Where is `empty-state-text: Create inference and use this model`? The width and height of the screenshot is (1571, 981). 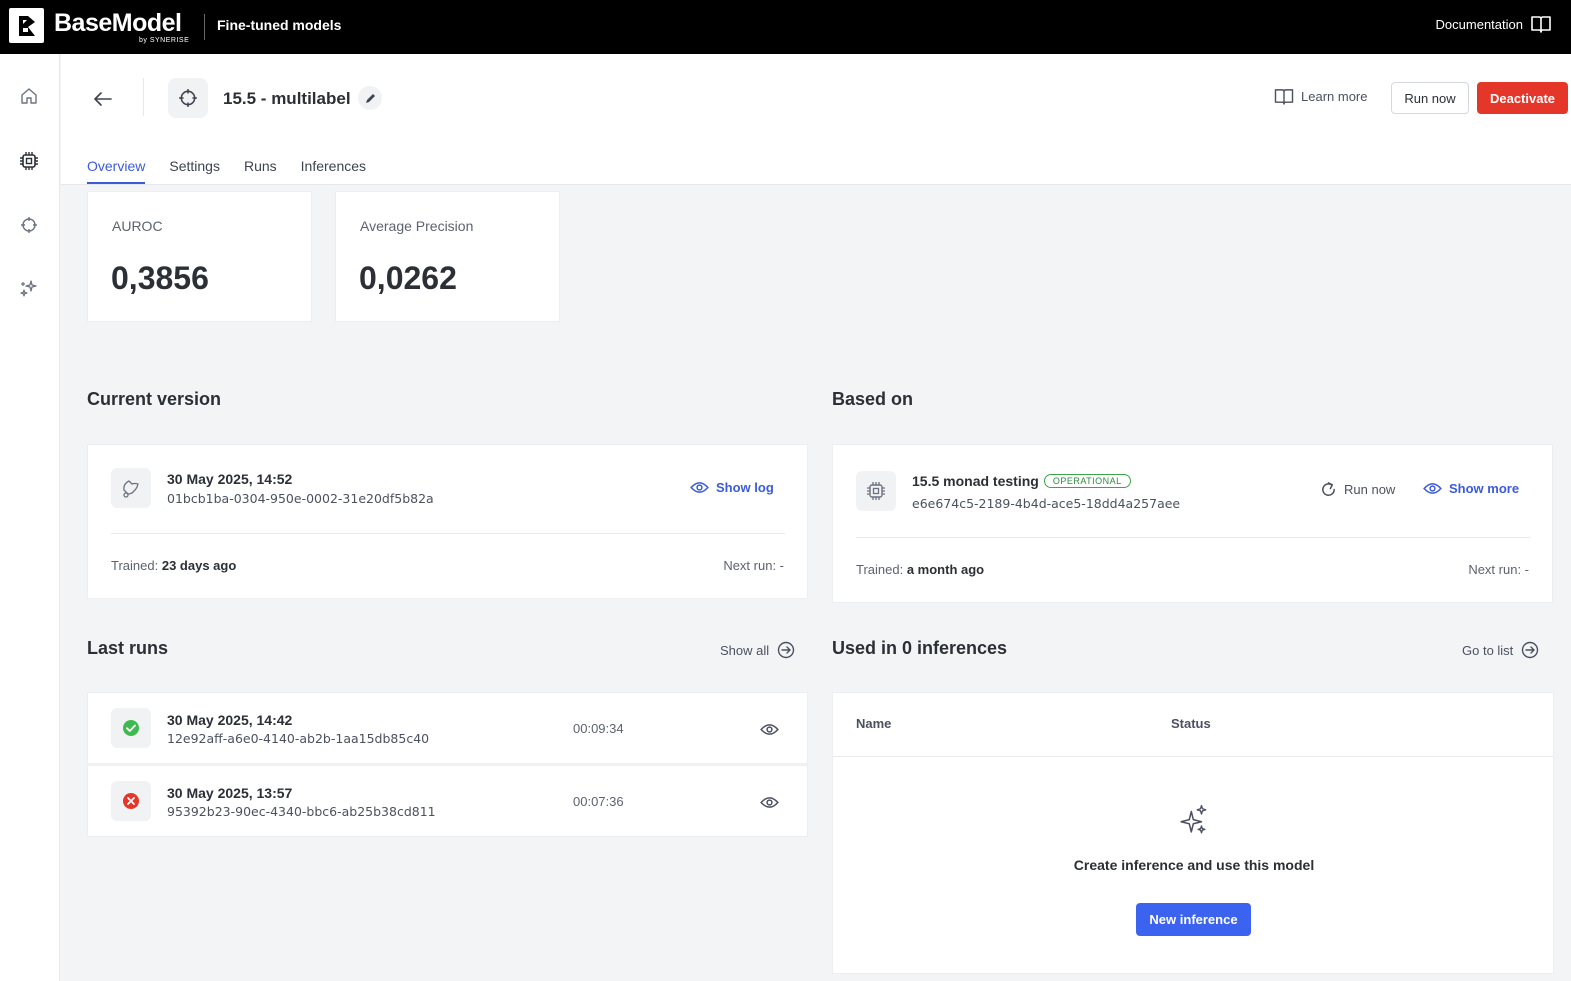 empty-state-text: Create inference and use this model is located at coordinates (1194, 865).